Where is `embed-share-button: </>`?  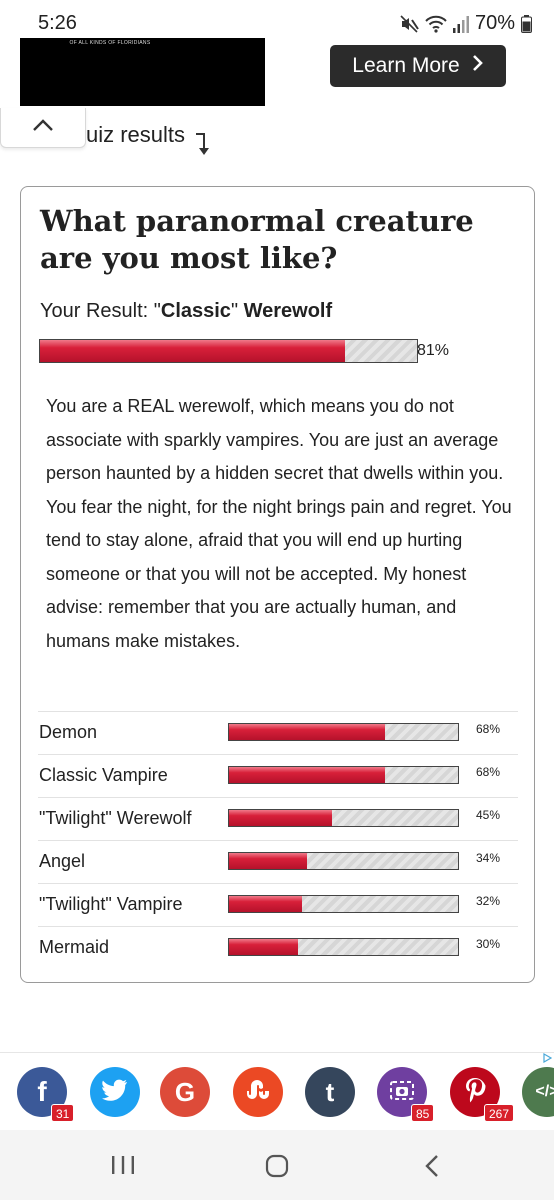 embed-share-button: </> is located at coordinates (538, 1092).